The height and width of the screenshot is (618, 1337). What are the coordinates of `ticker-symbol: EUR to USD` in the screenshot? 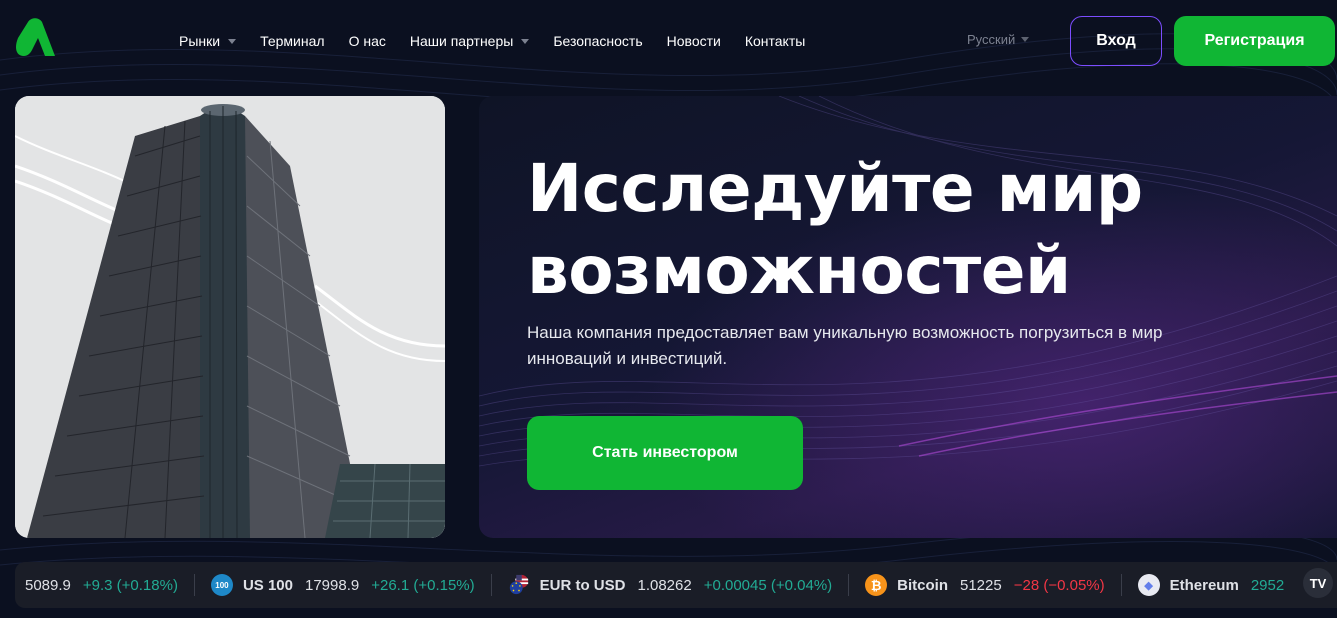 It's located at (582, 585).